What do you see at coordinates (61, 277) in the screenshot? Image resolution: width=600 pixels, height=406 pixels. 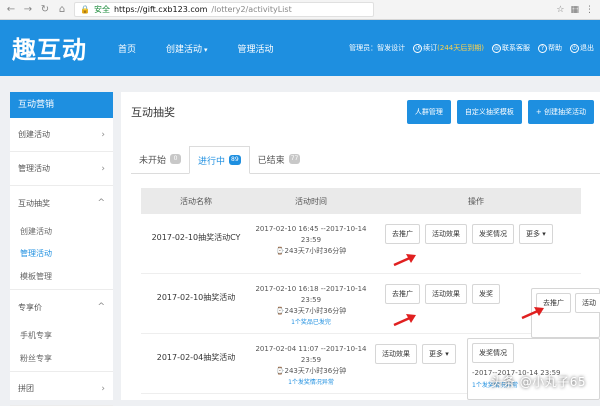 I see `sidebar-sub-template: 模板管理` at bounding box center [61, 277].